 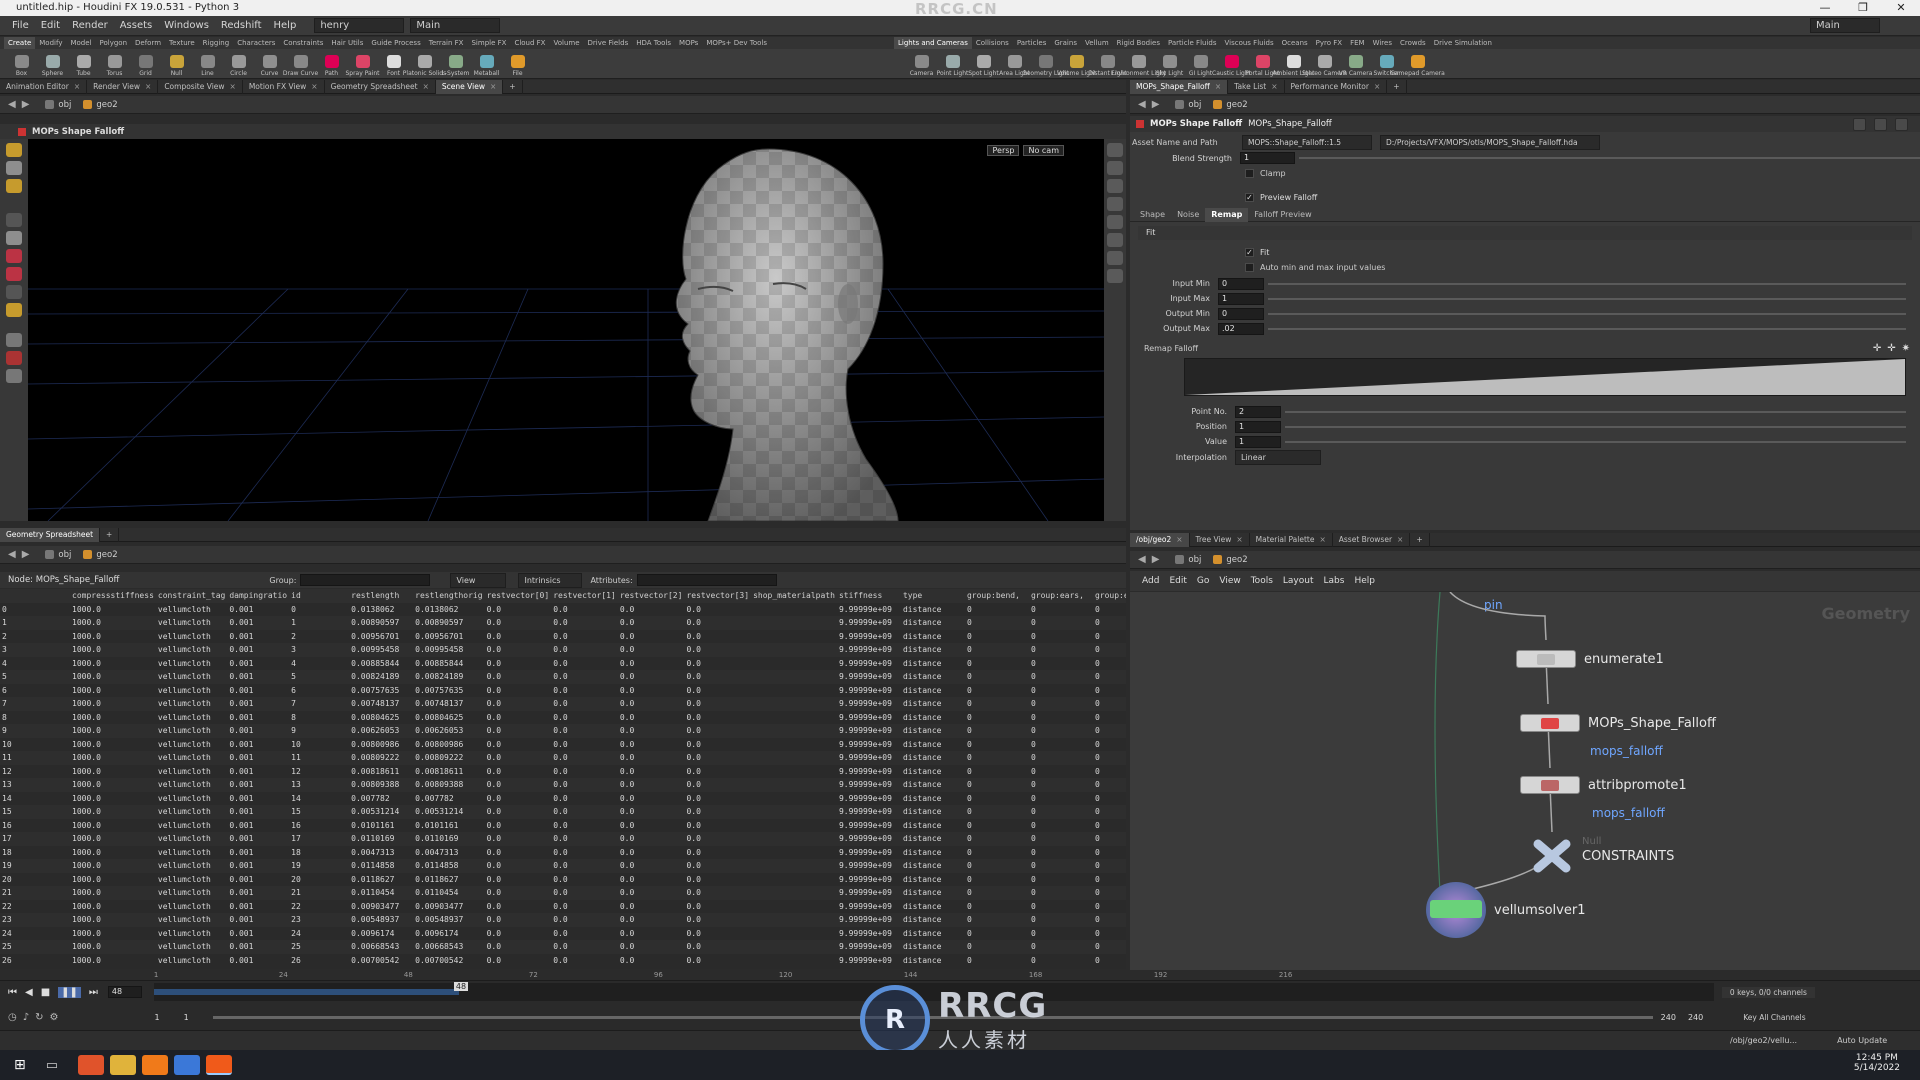 What do you see at coordinates (1150, 581) in the screenshot?
I see `network-menu-item: Add` at bounding box center [1150, 581].